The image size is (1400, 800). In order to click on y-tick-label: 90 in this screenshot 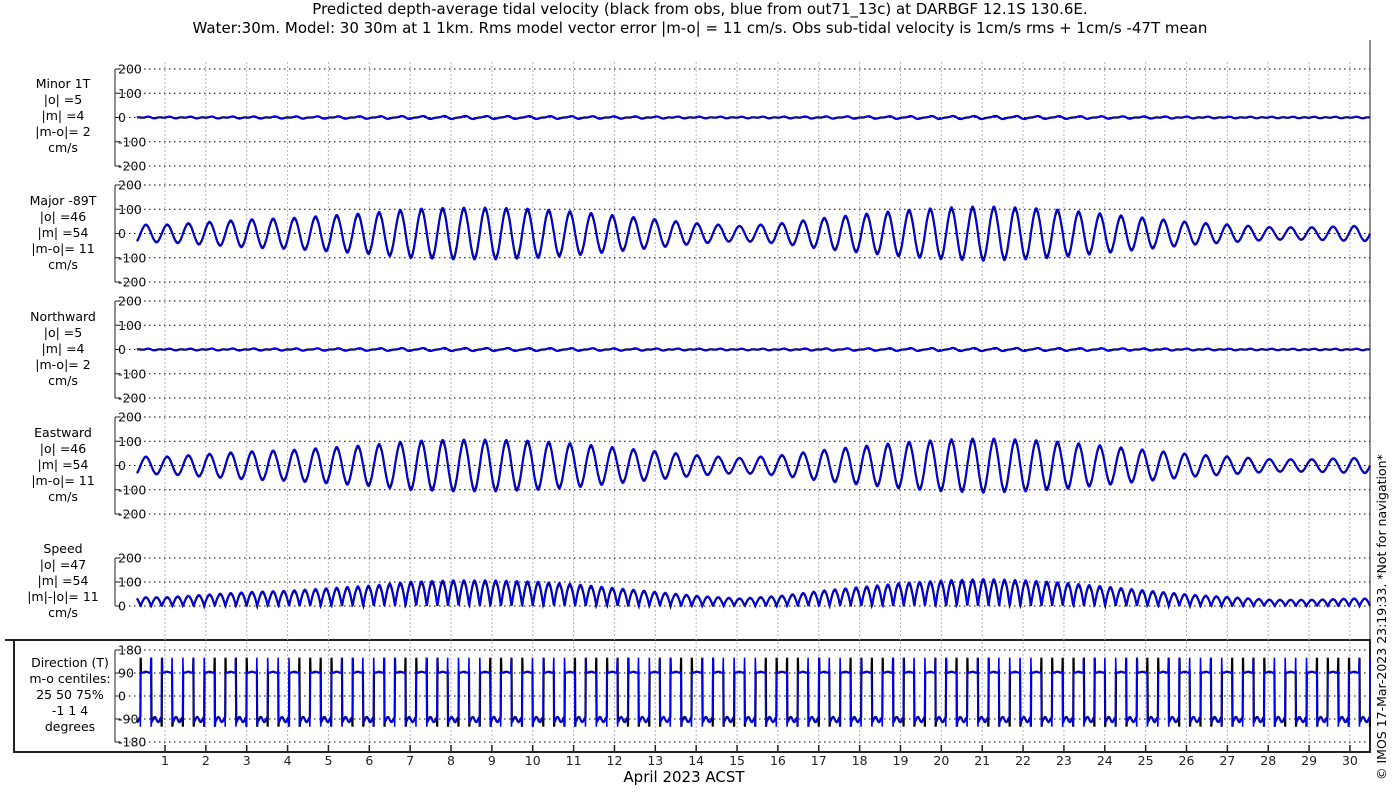, I will do `click(126, 673)`.